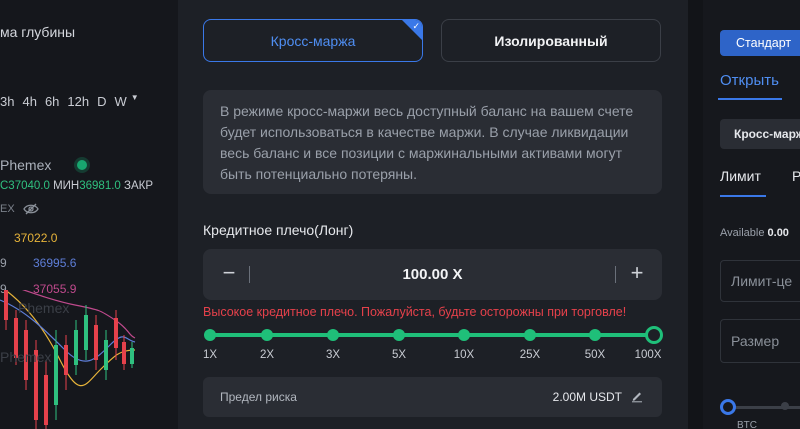 The width and height of the screenshot is (800, 429). Describe the element at coordinates (52, 101) in the screenshot. I see `timeframe-6h: 6h` at that location.